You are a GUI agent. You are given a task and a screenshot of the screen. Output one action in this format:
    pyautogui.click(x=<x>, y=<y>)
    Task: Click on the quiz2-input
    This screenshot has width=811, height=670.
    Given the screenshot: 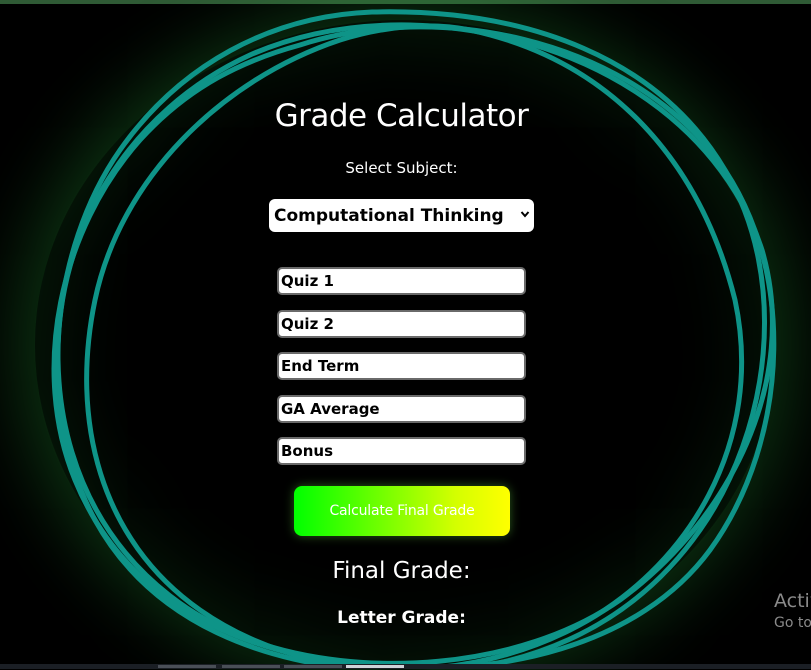 What is the action you would take?
    pyautogui.click(x=401, y=324)
    